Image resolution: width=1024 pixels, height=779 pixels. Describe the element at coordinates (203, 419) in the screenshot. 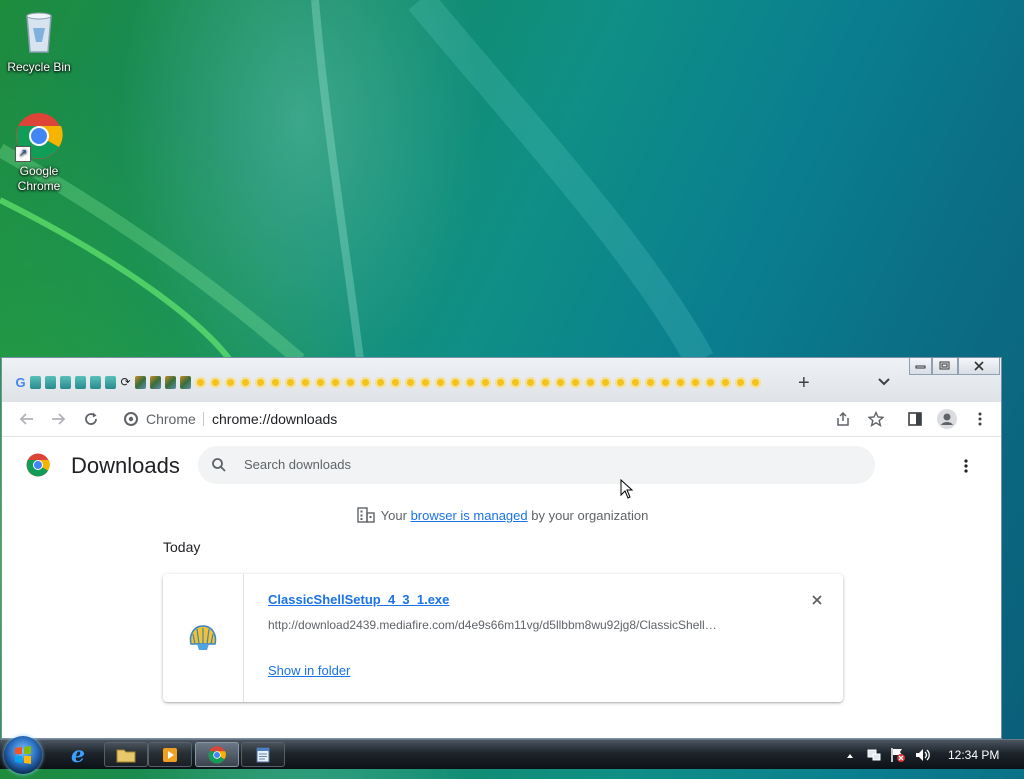

I see `address-separator` at that location.